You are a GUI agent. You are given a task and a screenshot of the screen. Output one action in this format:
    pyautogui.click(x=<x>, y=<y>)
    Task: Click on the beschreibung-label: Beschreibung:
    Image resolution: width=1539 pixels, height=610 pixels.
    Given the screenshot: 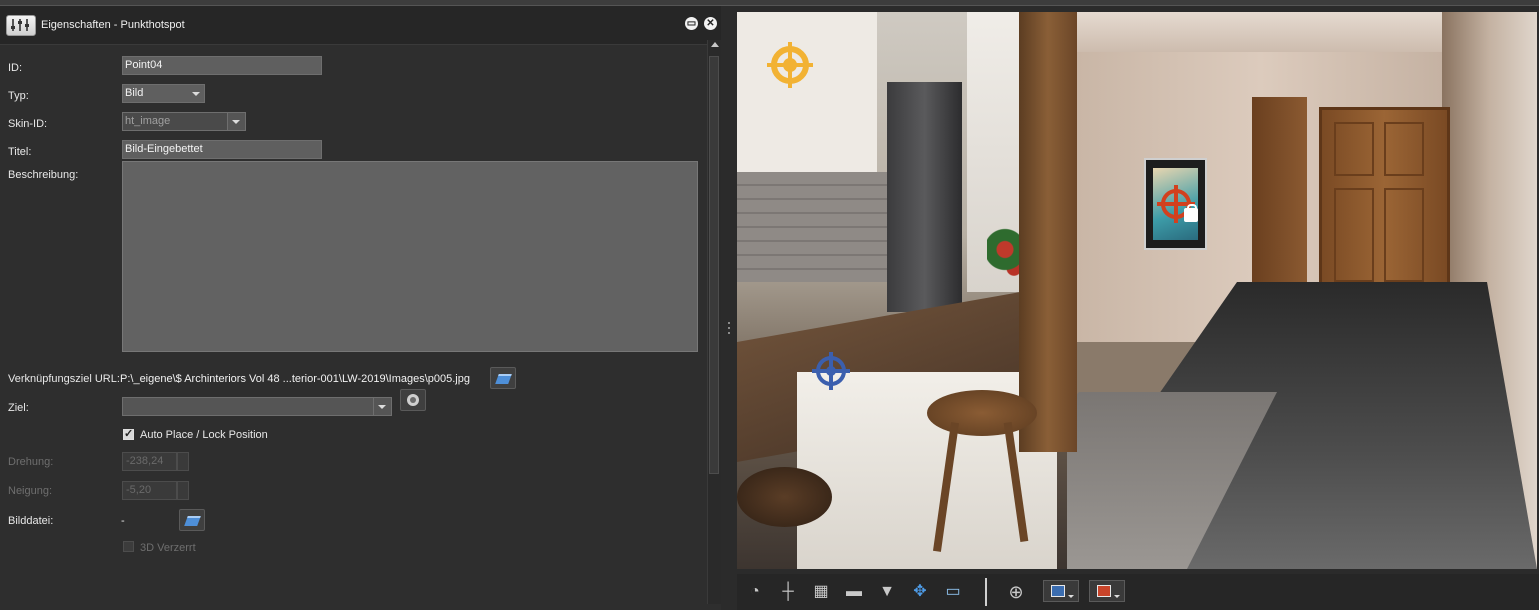 What is the action you would take?
    pyautogui.click(x=43, y=175)
    